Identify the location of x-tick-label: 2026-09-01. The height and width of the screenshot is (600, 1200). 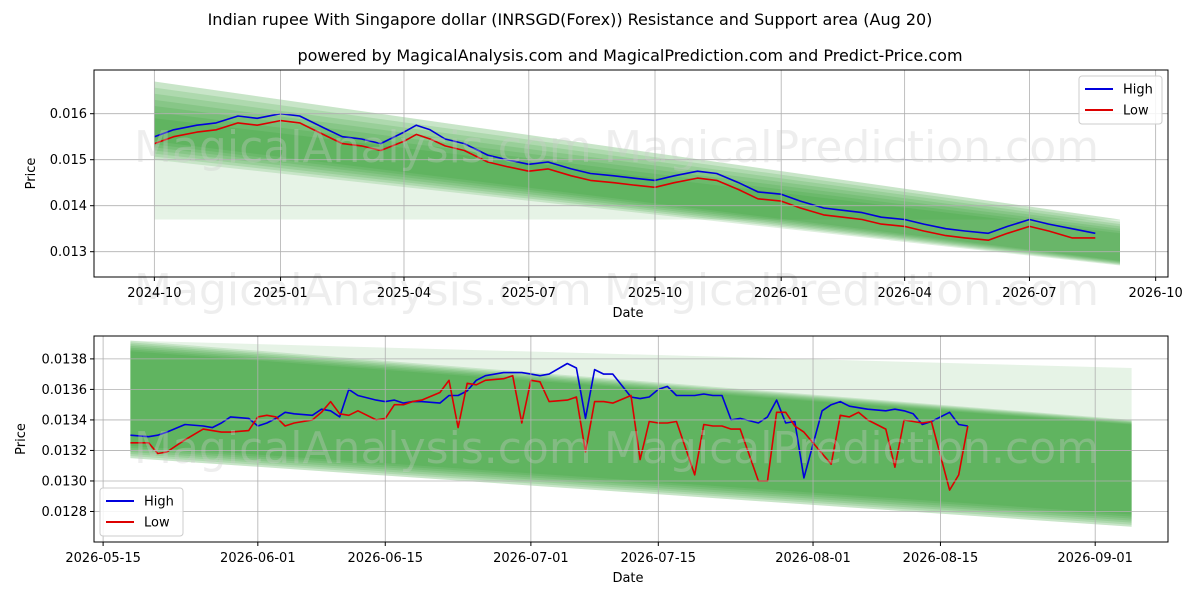
(1095, 558).